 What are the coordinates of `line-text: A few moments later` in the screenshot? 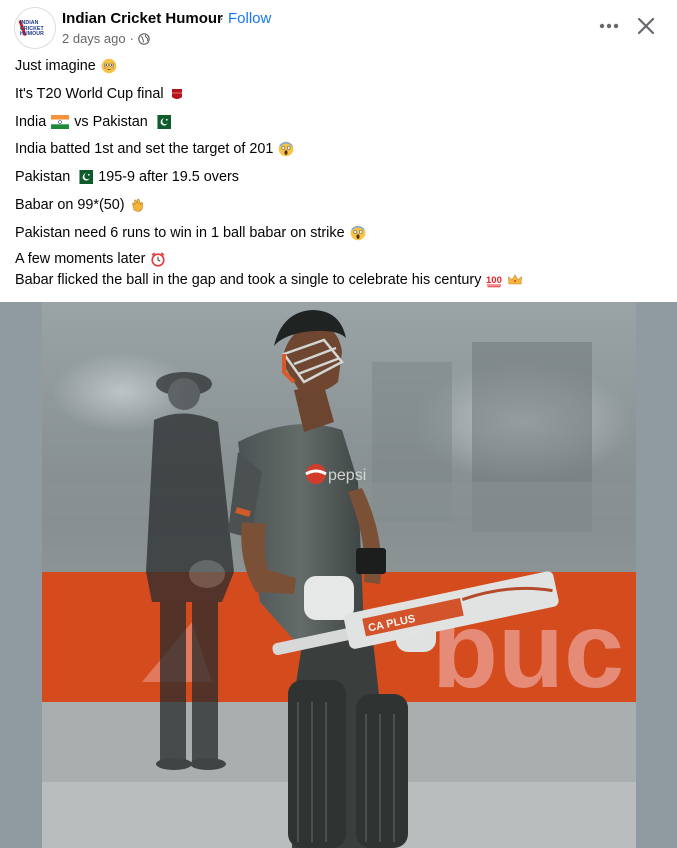 It's located at (80, 259).